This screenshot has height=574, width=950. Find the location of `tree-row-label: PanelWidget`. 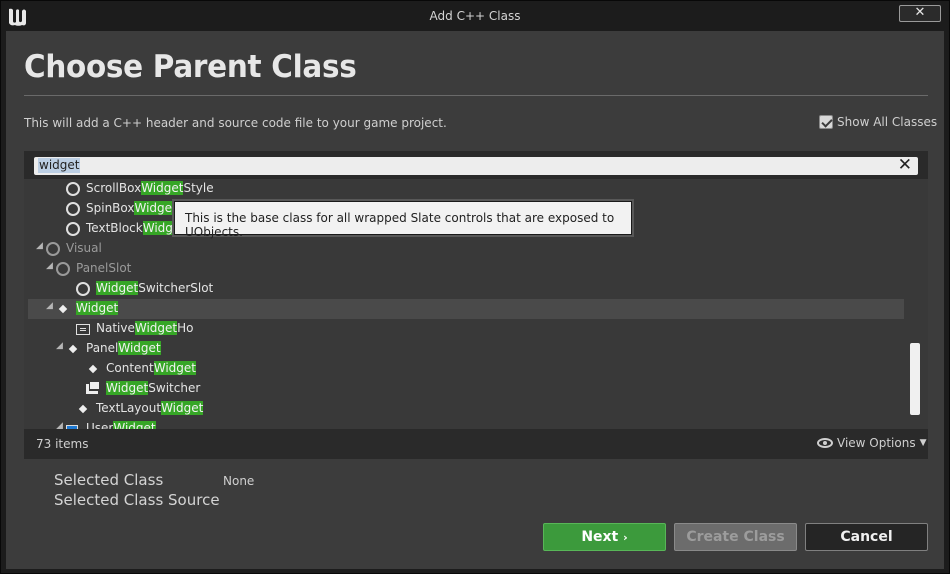

tree-row-label: PanelWidget is located at coordinates (123, 348).